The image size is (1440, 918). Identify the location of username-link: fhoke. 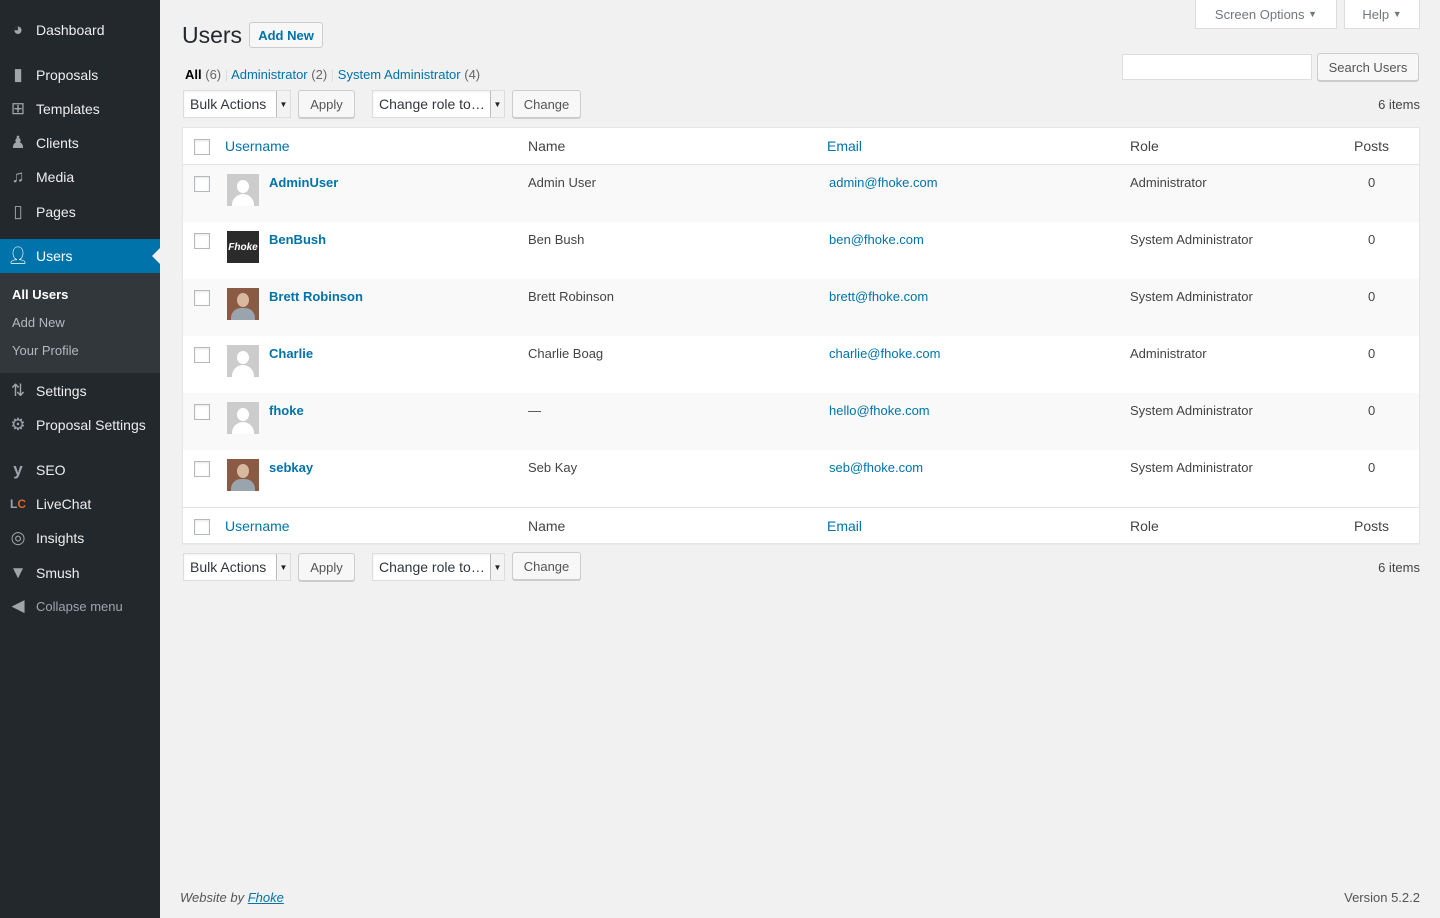
(286, 410).